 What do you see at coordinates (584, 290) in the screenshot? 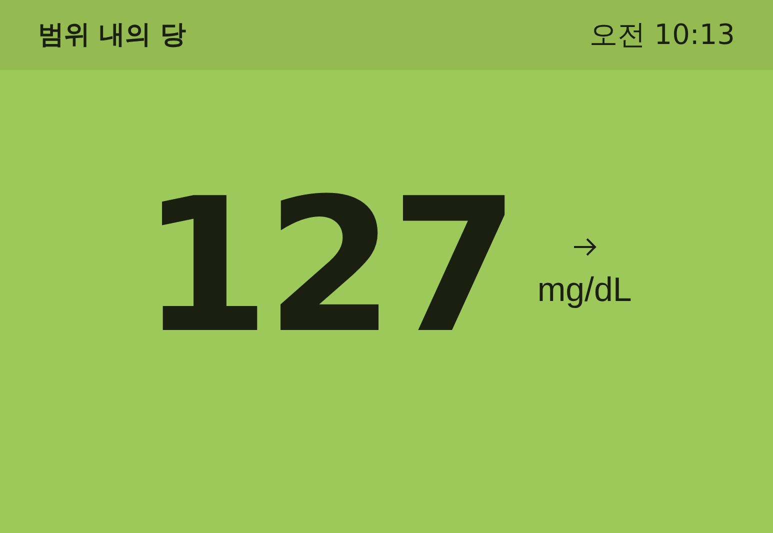
I see `unit-text: mg/dL` at bounding box center [584, 290].